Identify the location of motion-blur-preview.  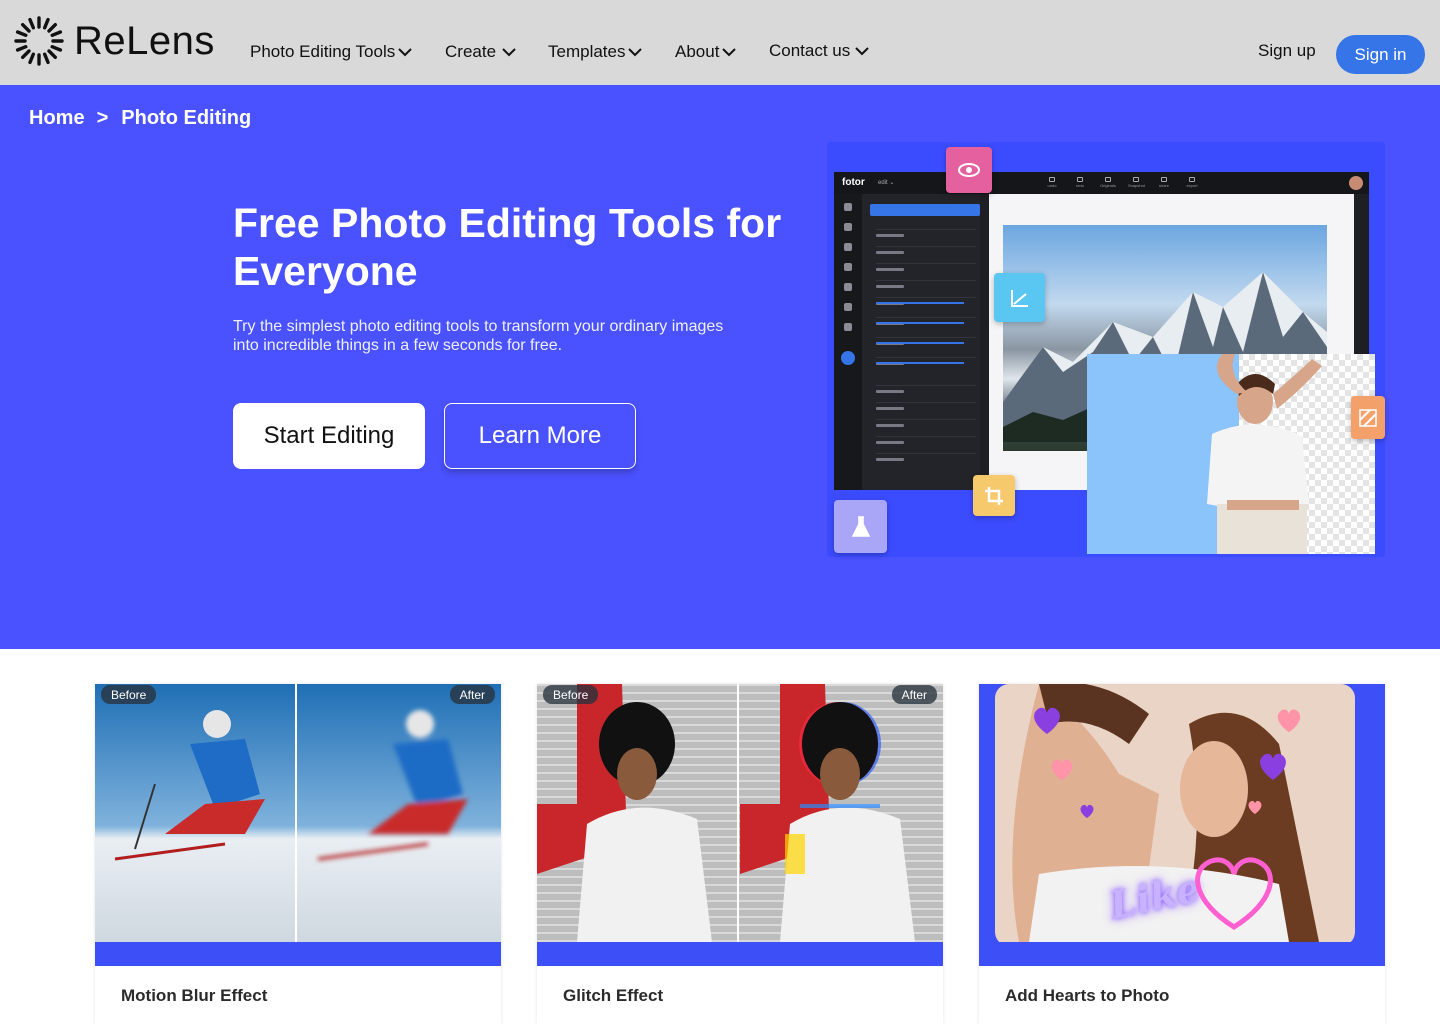
(298, 813).